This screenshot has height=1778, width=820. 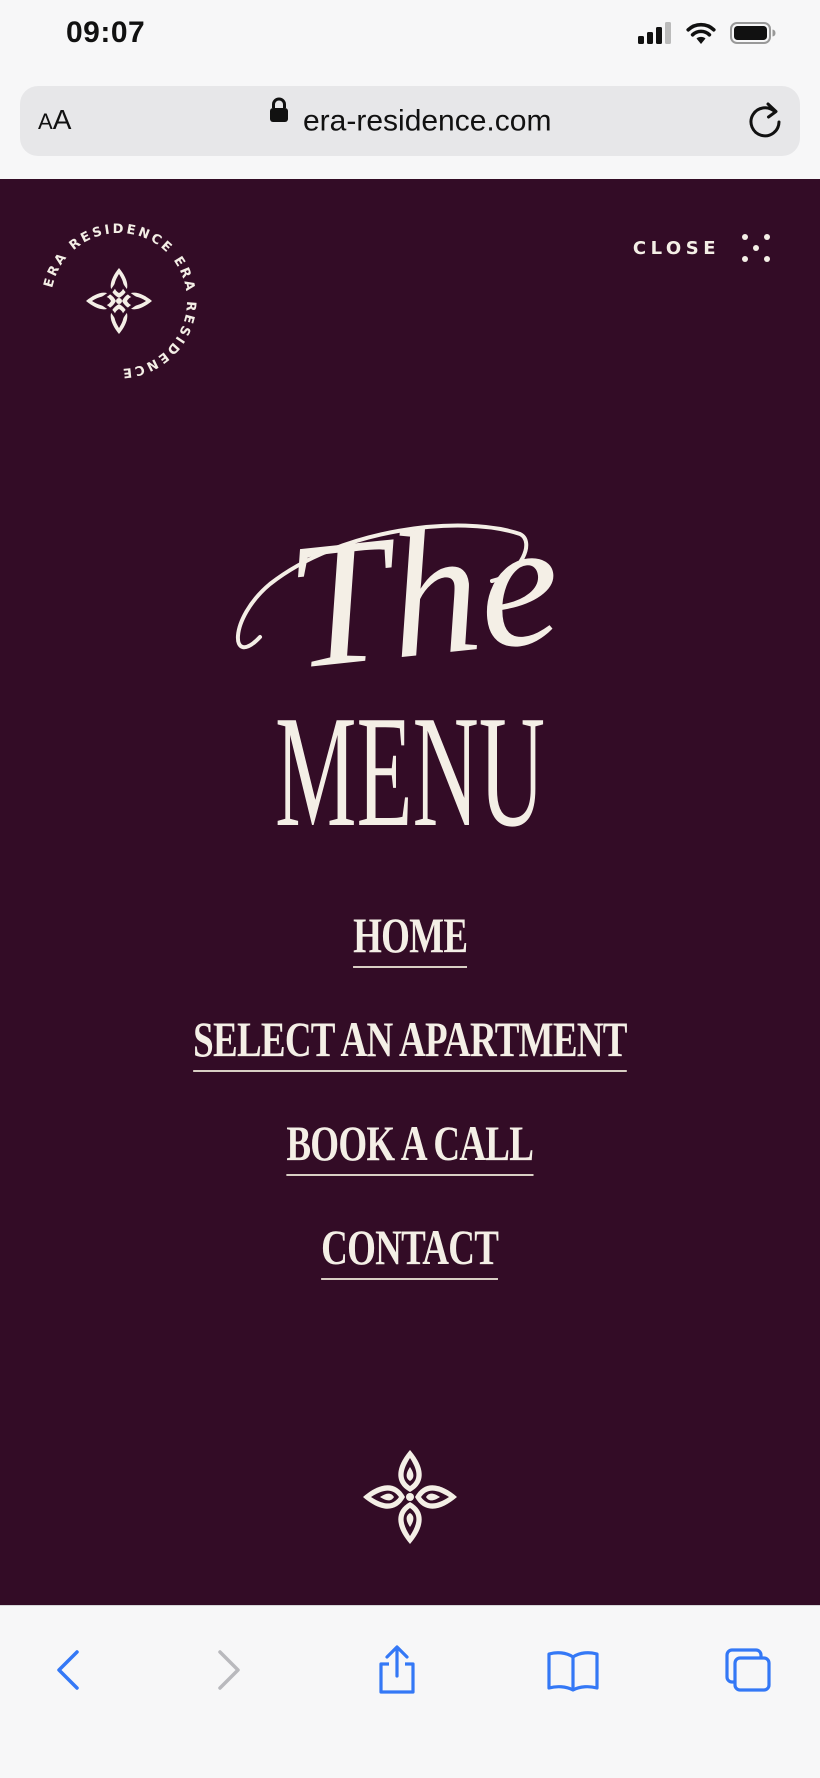 What do you see at coordinates (410, 1249) in the screenshot?
I see `nav-link-contact: CONTACT` at bounding box center [410, 1249].